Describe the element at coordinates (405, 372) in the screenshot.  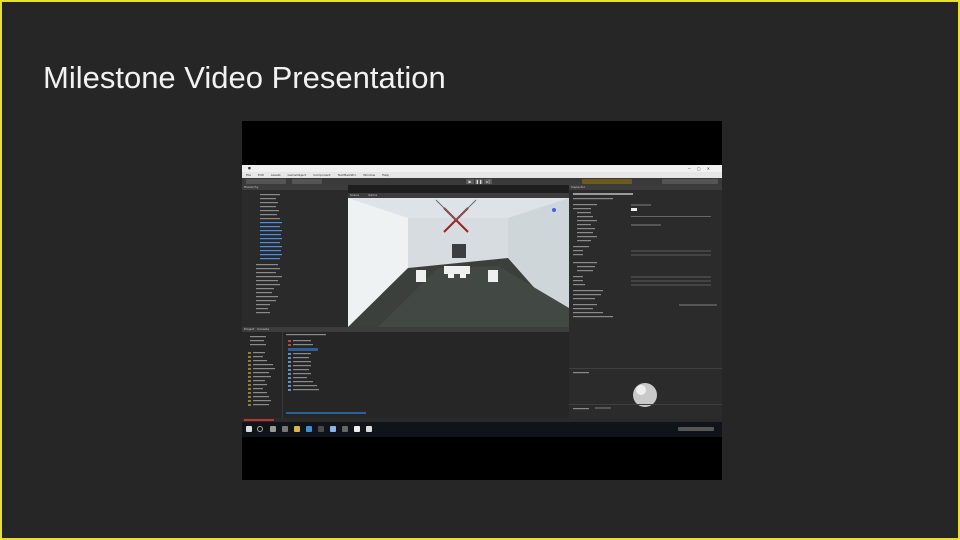
I see `project-panel: Project Console` at that location.